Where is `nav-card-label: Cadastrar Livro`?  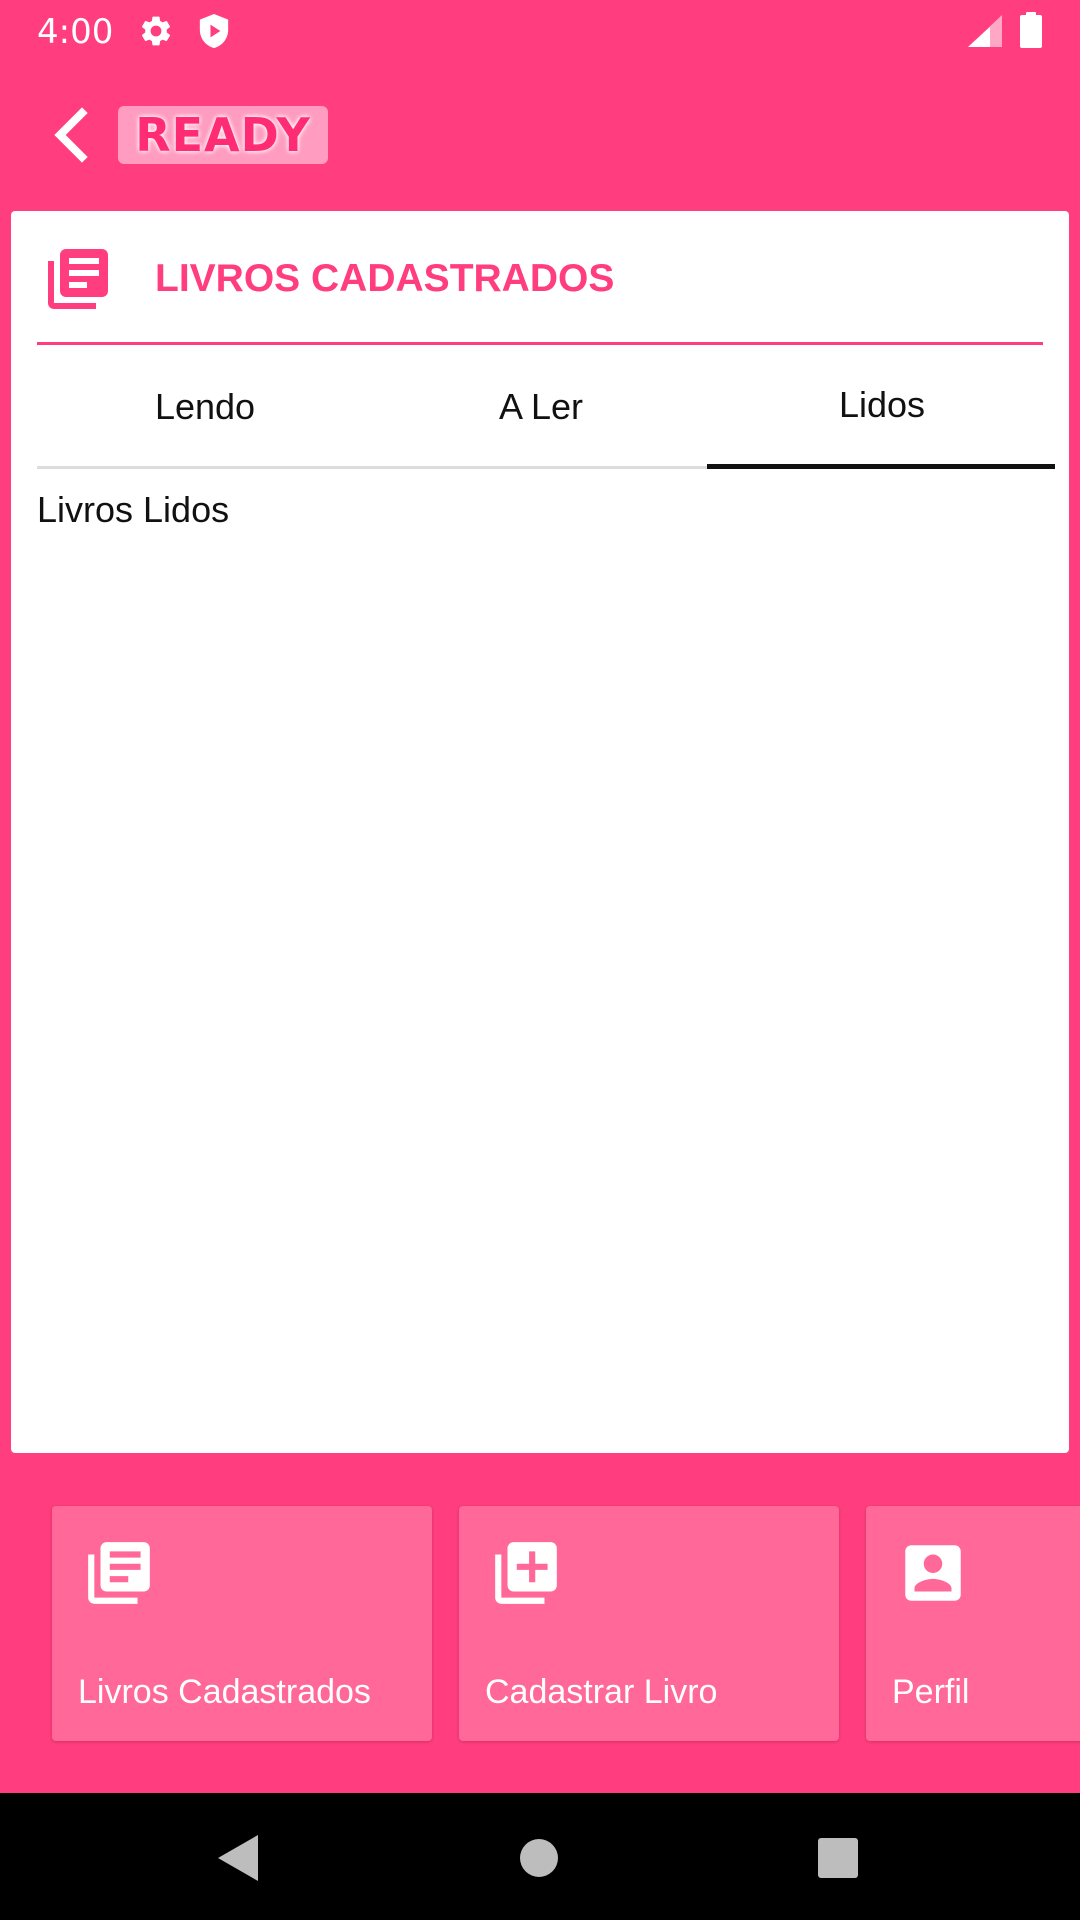
nav-card-label: Cadastrar Livro is located at coordinates (601, 1692).